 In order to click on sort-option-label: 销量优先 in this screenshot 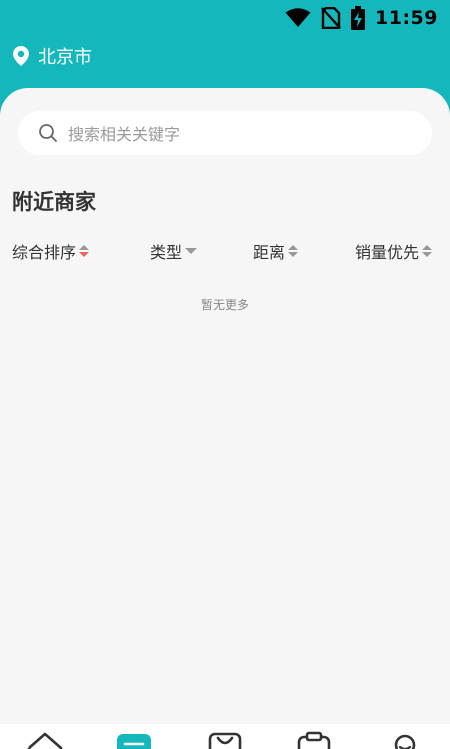, I will do `click(387, 252)`.